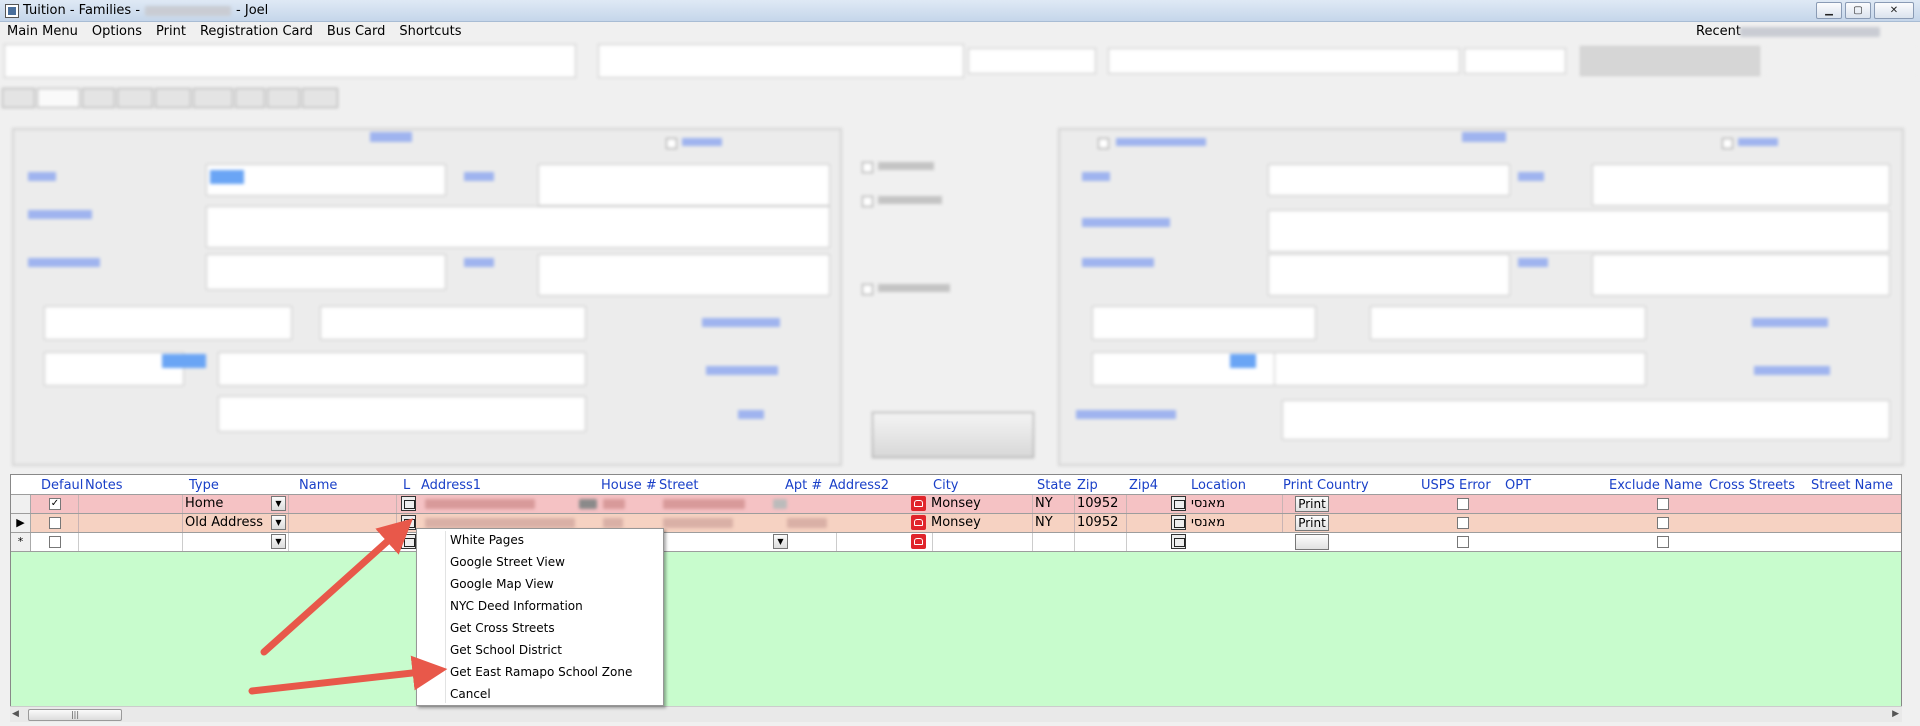  Describe the element at coordinates (21, 542) in the screenshot. I see `row-header-new: *` at that location.